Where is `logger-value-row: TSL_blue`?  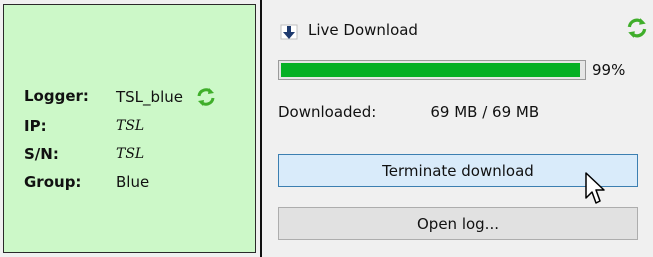 logger-value-row: TSL_blue is located at coordinates (166, 97).